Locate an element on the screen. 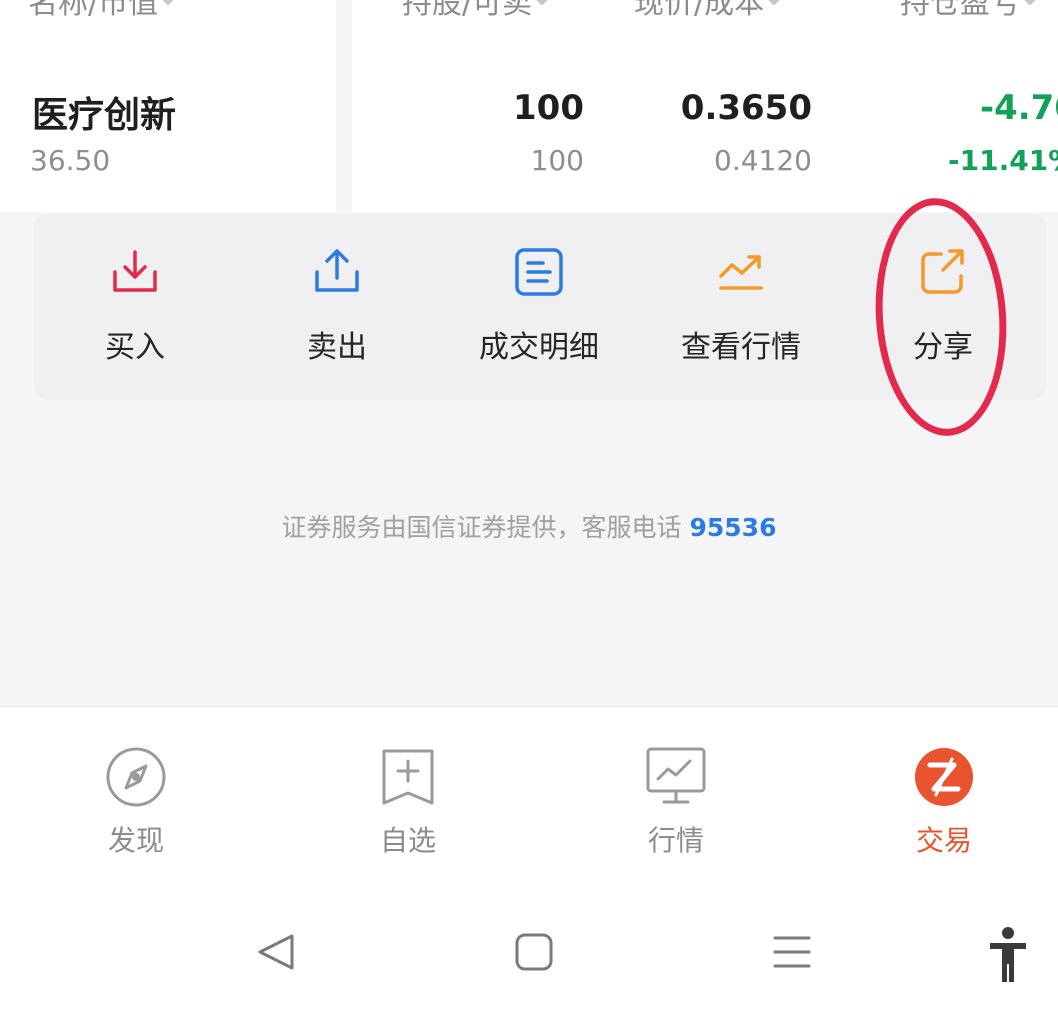 This screenshot has width=1058, height=1020. stock-name: 医疗创新 is located at coordinates (104, 115).